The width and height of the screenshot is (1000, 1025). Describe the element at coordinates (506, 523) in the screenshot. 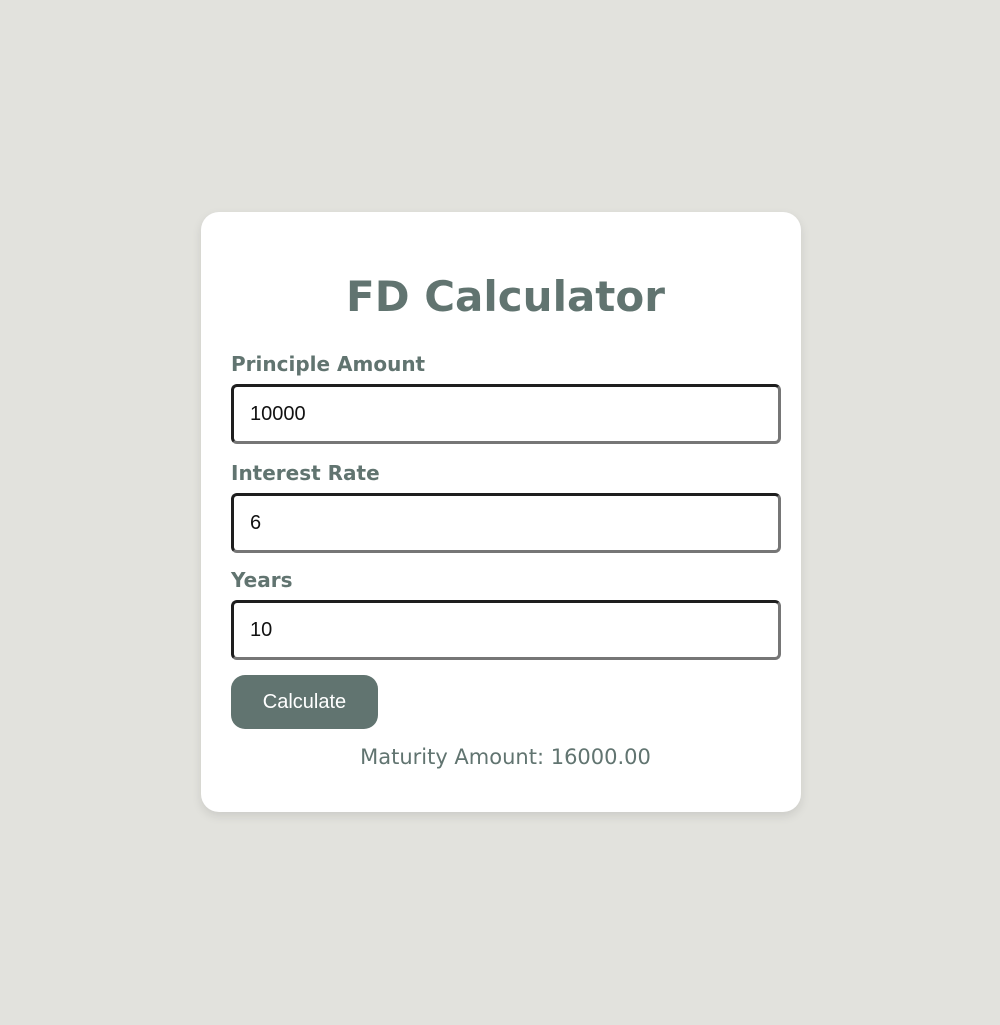

I see `interest-rate-input` at that location.